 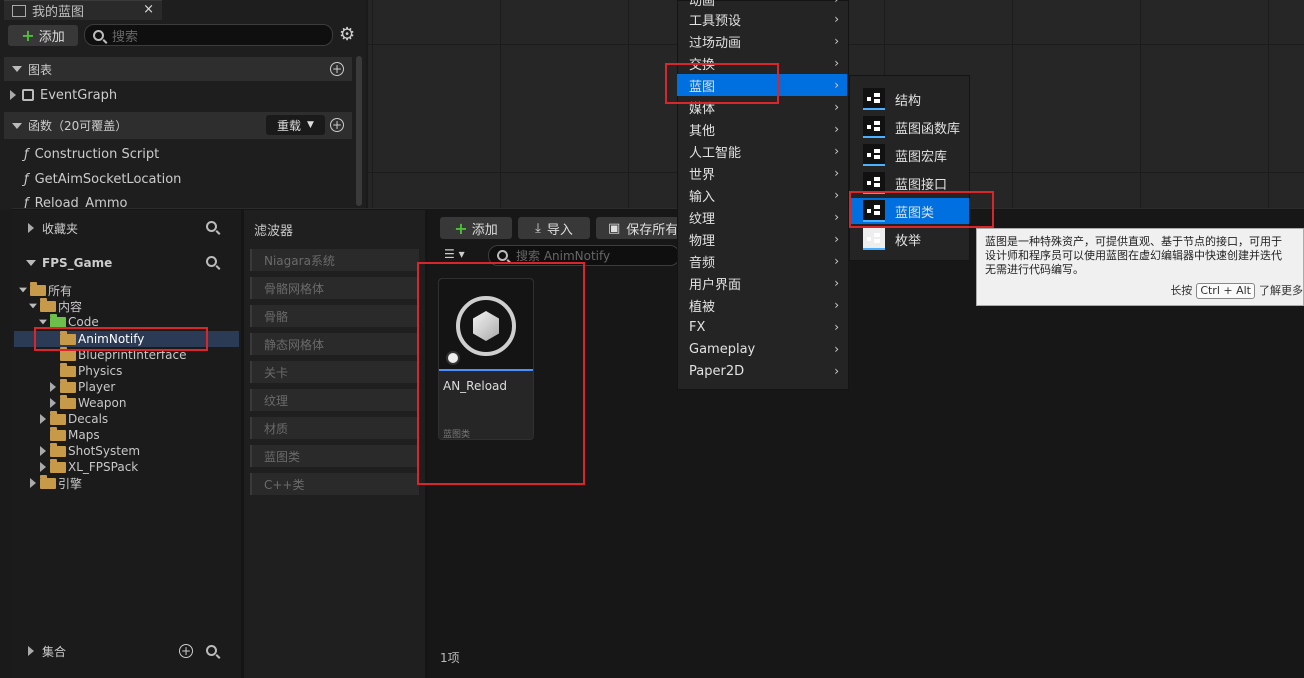 I want to click on tree-label: BlueprintInterface, so click(x=132, y=355).